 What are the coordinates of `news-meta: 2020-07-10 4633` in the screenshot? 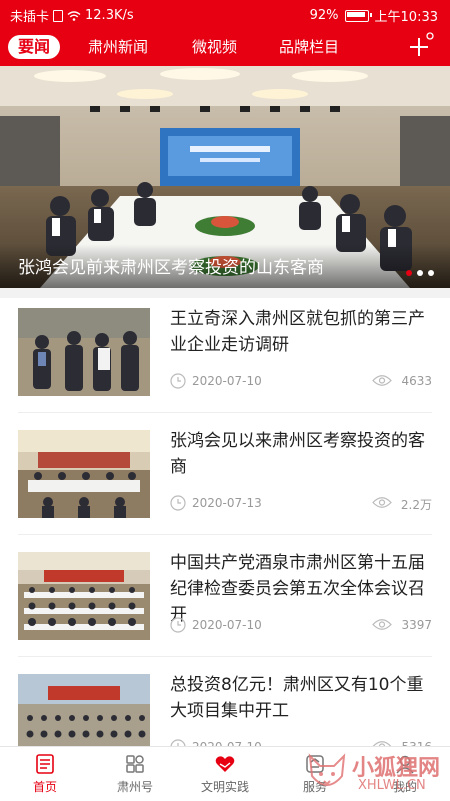 It's located at (301, 381).